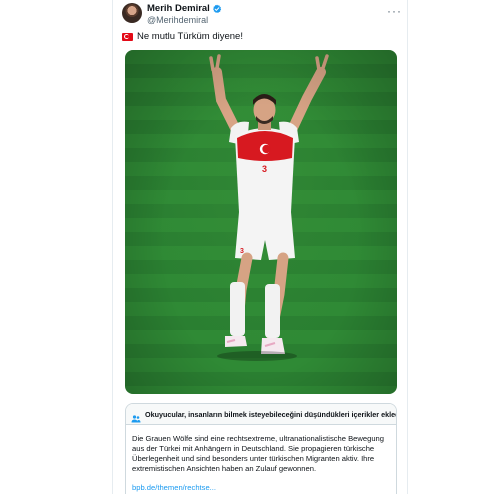  I want to click on jersey-number: 3, so click(264, 169).